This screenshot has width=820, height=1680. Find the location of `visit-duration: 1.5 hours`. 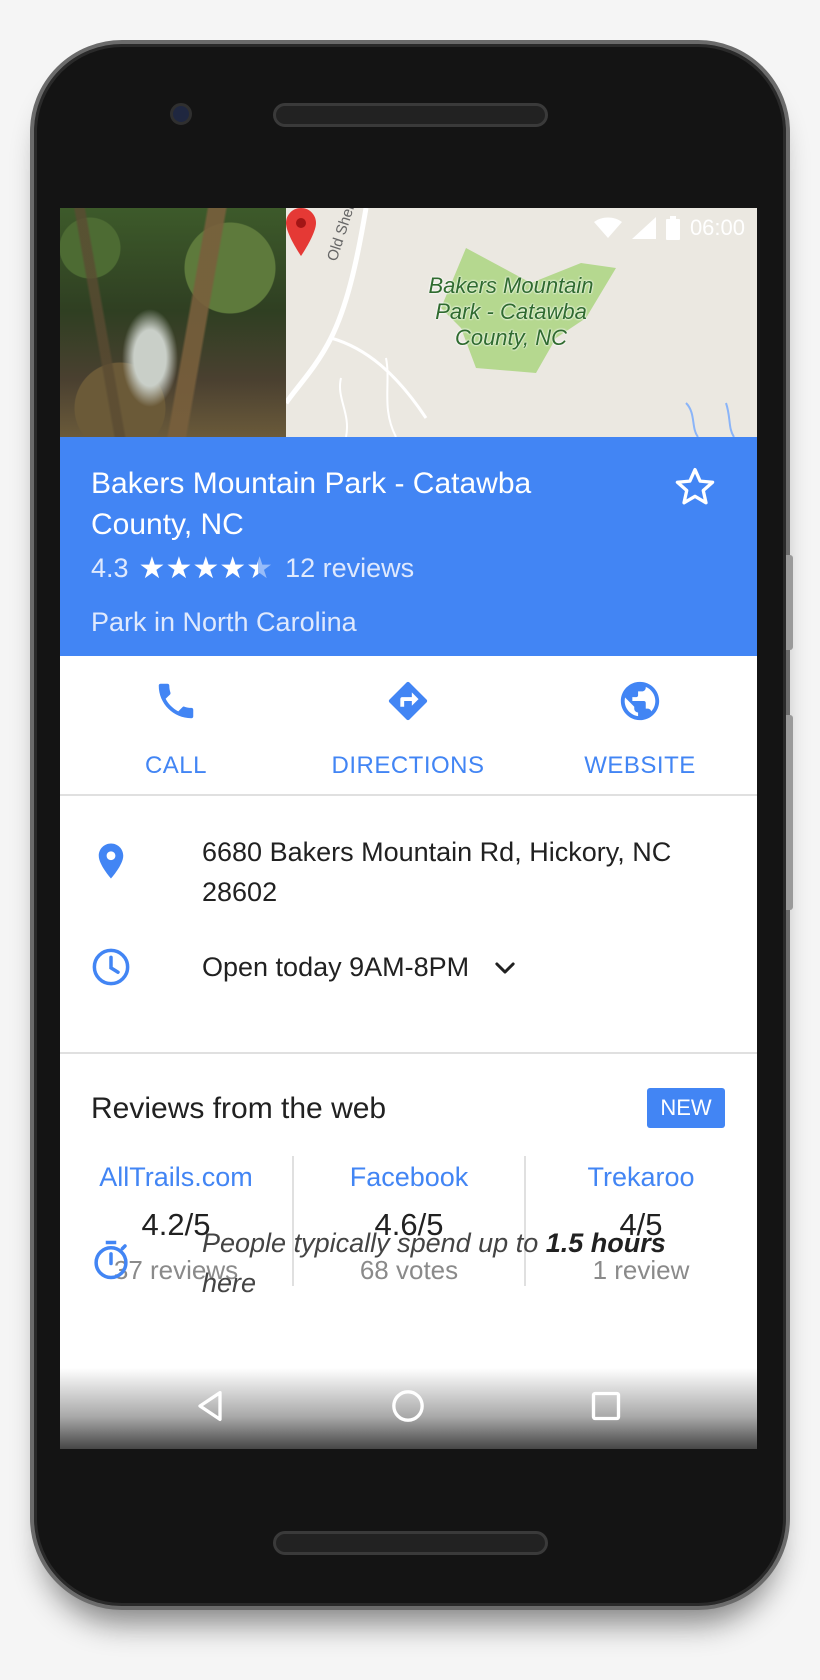

visit-duration: 1.5 hours is located at coordinates (605, 1243).